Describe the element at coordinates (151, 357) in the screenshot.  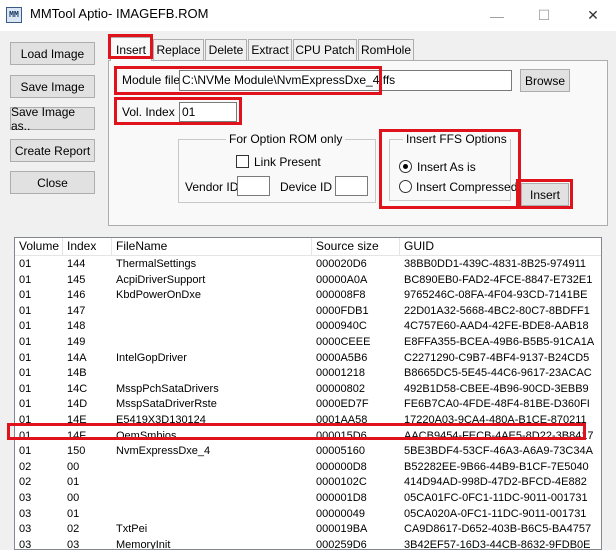
I see `cell-filename: IntelGopDriver` at that location.